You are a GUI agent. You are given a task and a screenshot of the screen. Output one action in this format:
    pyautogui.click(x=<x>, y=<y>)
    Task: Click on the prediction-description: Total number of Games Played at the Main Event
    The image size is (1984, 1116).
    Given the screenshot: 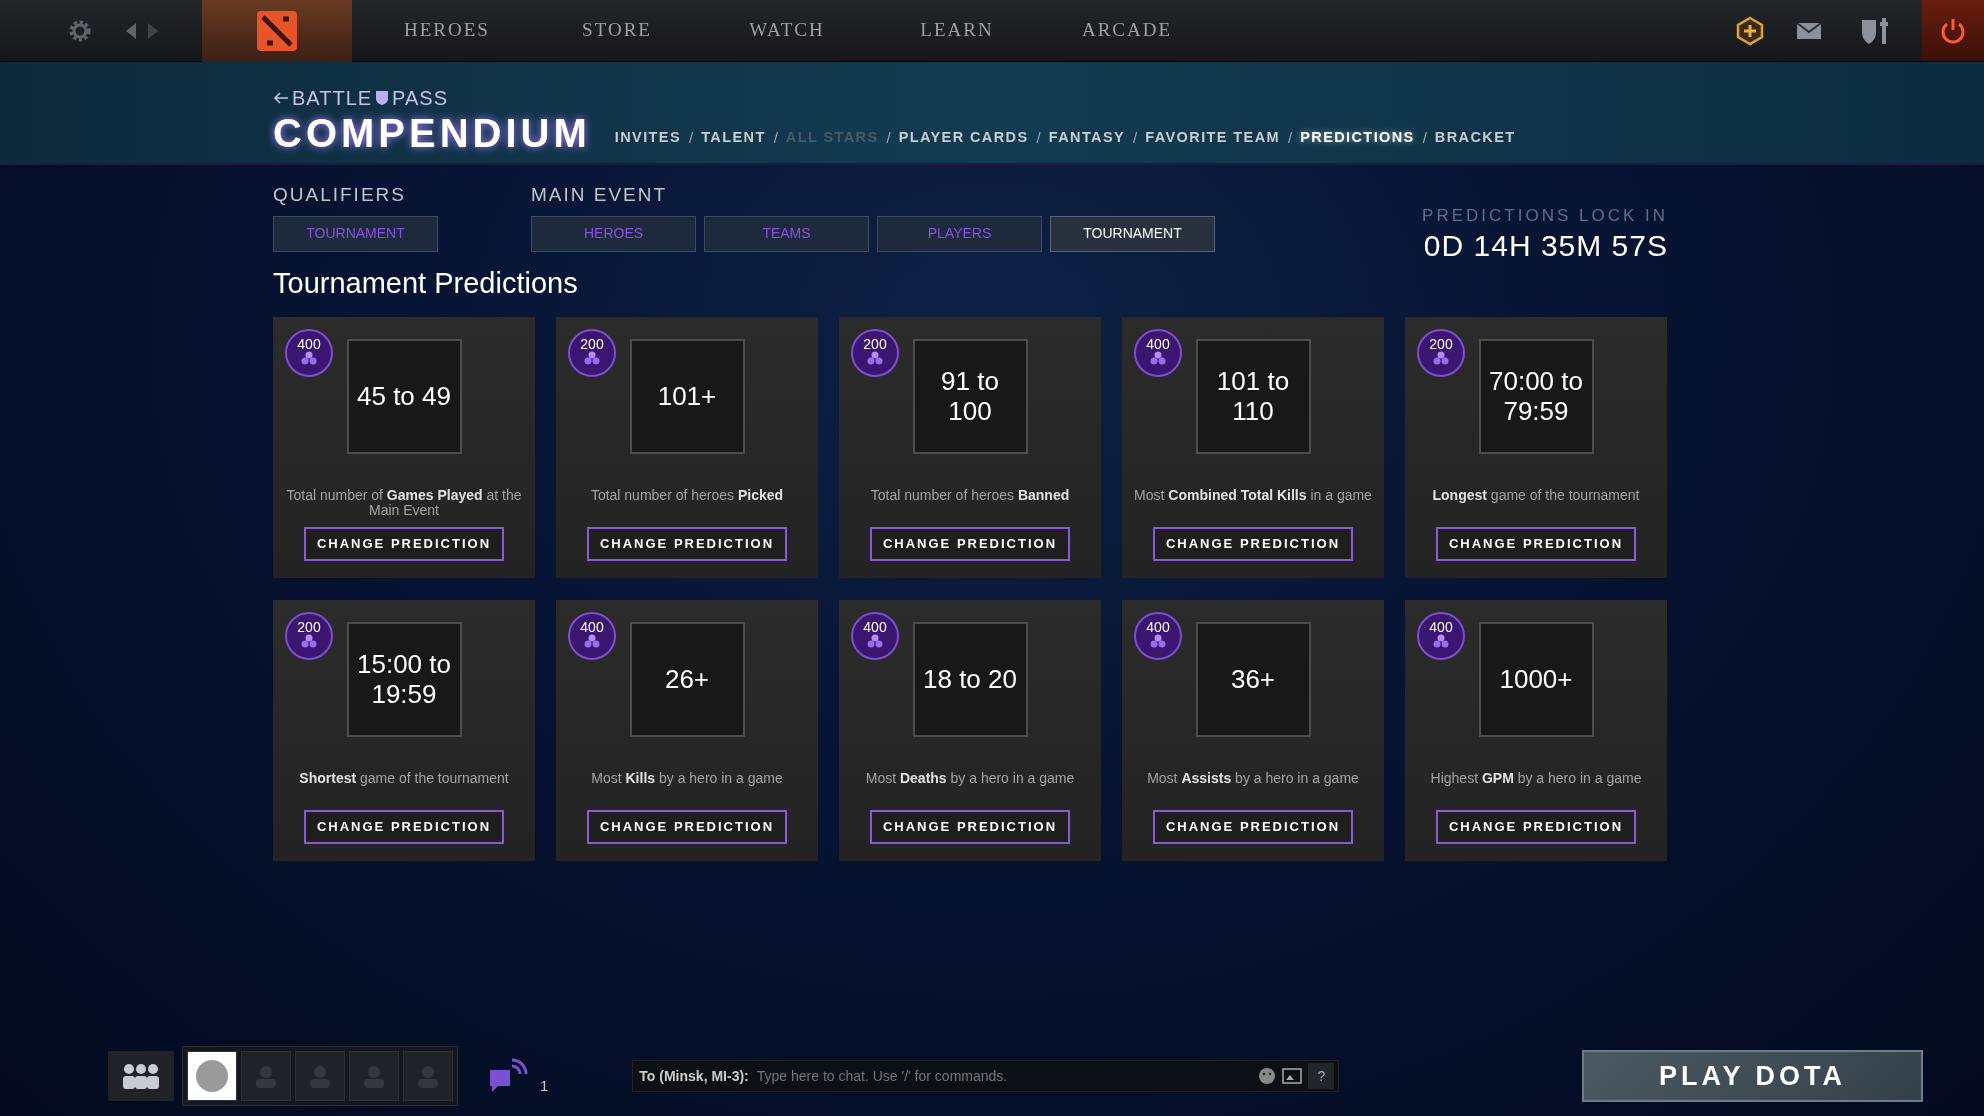 What is the action you would take?
    pyautogui.click(x=404, y=504)
    